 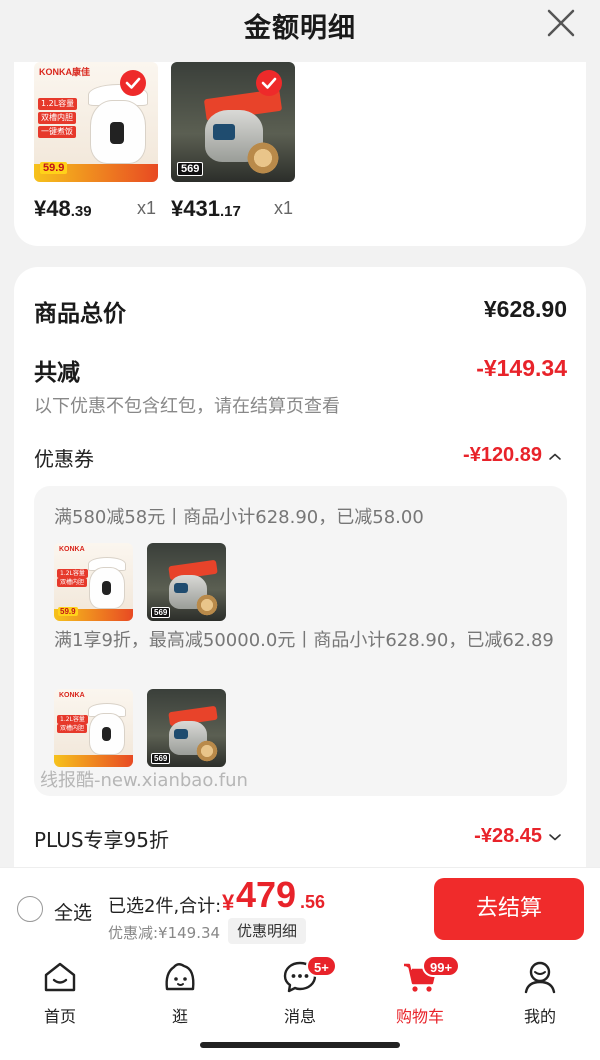 I want to click on tab-cart: 99+ 购物车, so click(x=420, y=992).